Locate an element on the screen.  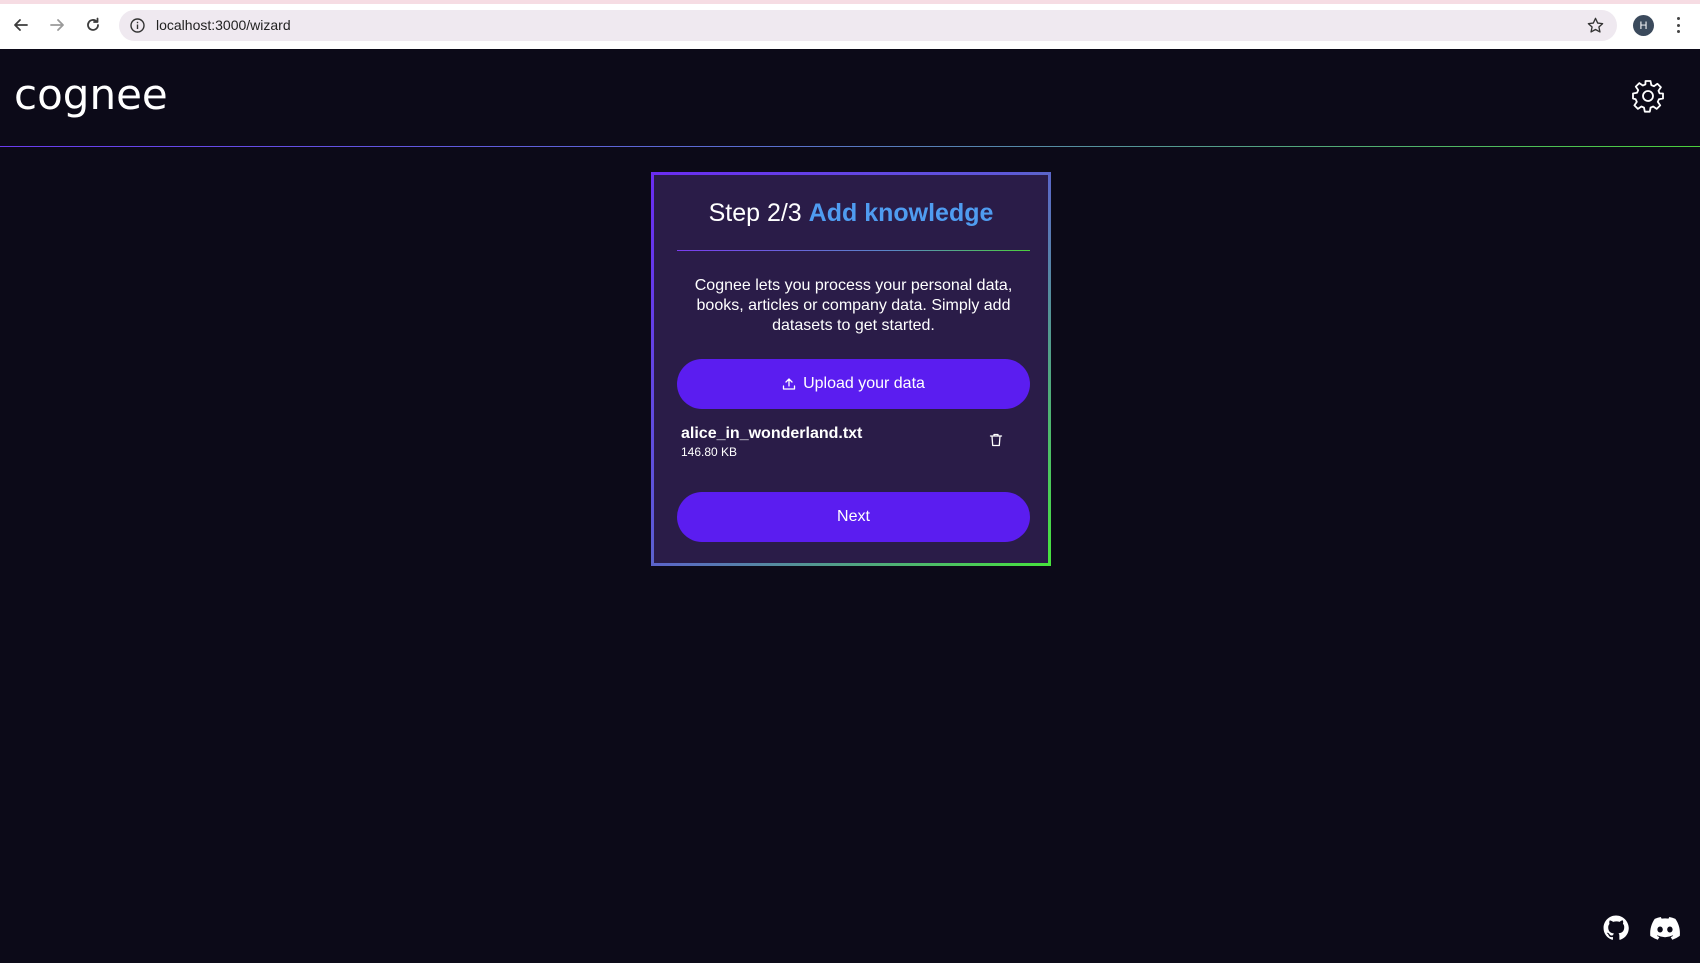
file-size: 146.80 KB is located at coordinates (709, 452).